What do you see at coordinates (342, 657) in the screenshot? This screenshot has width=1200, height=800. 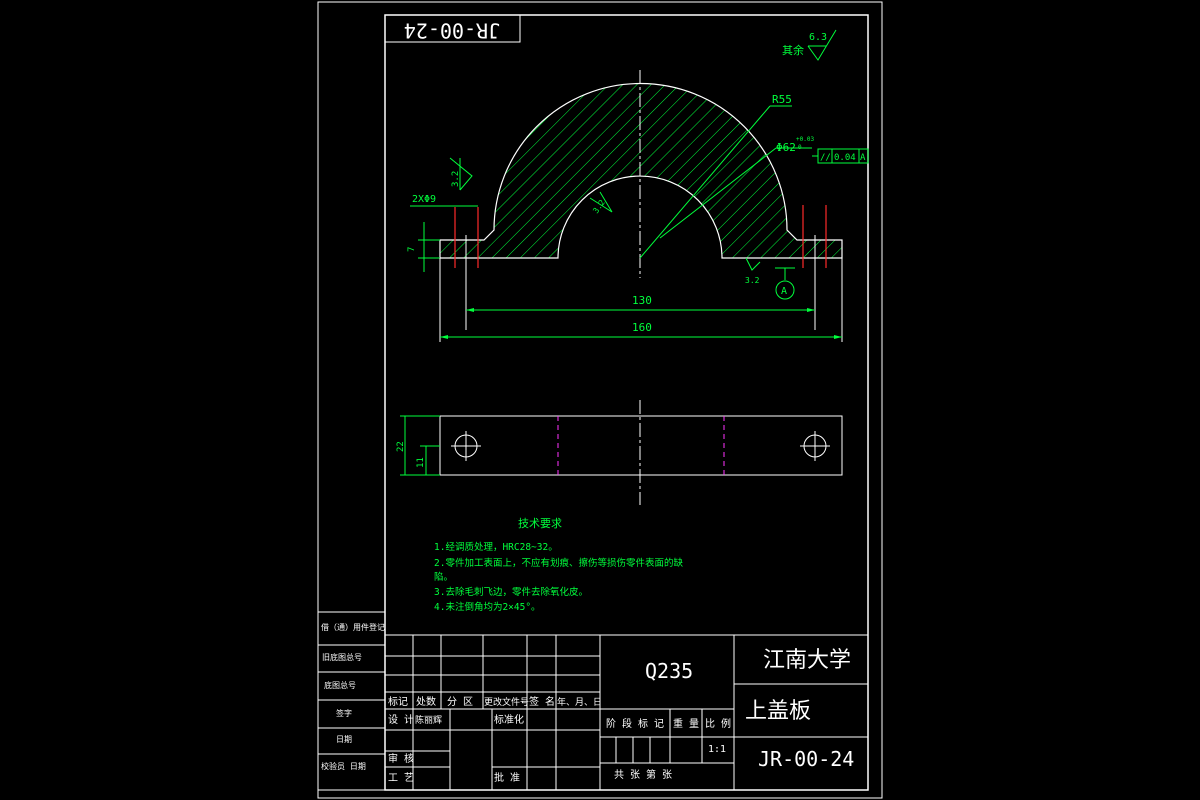 I see `strip-cell-2: 旧底图总号` at bounding box center [342, 657].